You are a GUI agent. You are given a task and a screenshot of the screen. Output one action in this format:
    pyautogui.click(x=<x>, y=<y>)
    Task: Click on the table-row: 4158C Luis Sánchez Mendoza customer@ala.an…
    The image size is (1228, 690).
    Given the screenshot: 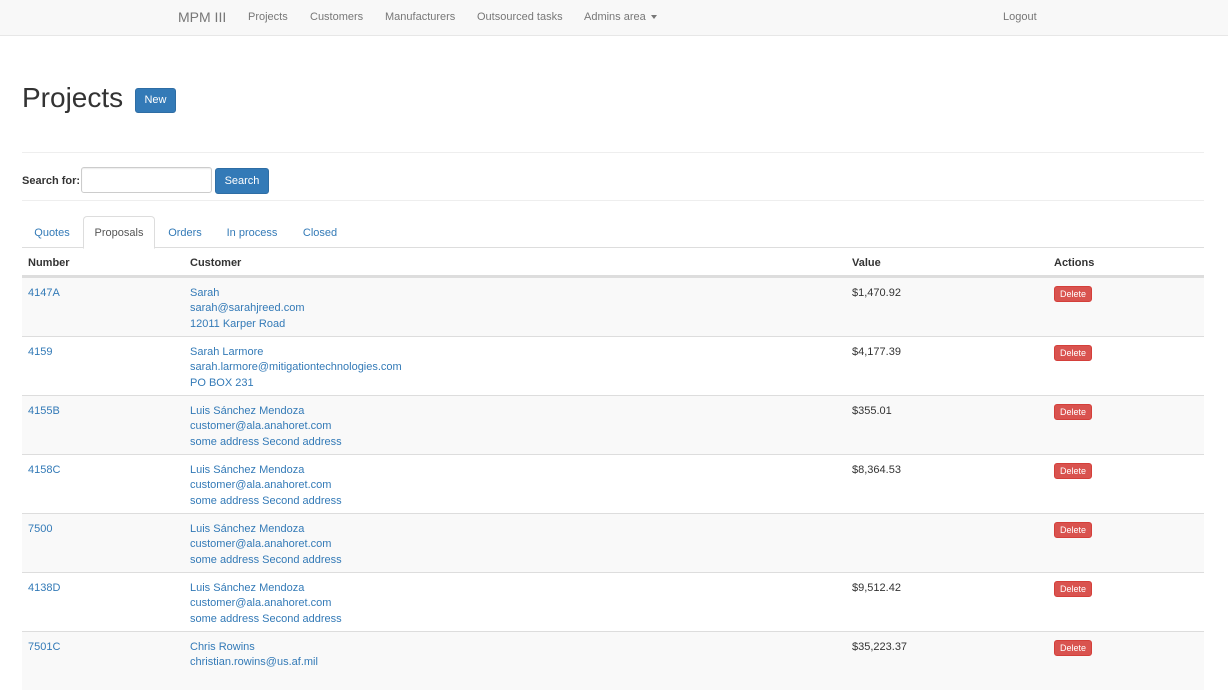 What is the action you would take?
    pyautogui.click(x=613, y=483)
    